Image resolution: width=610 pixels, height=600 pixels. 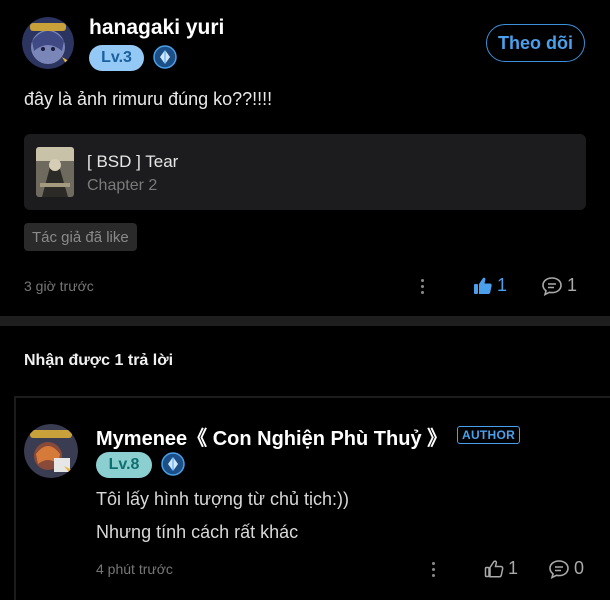 What do you see at coordinates (572, 285) in the screenshot?
I see `comment-count: 1` at bounding box center [572, 285].